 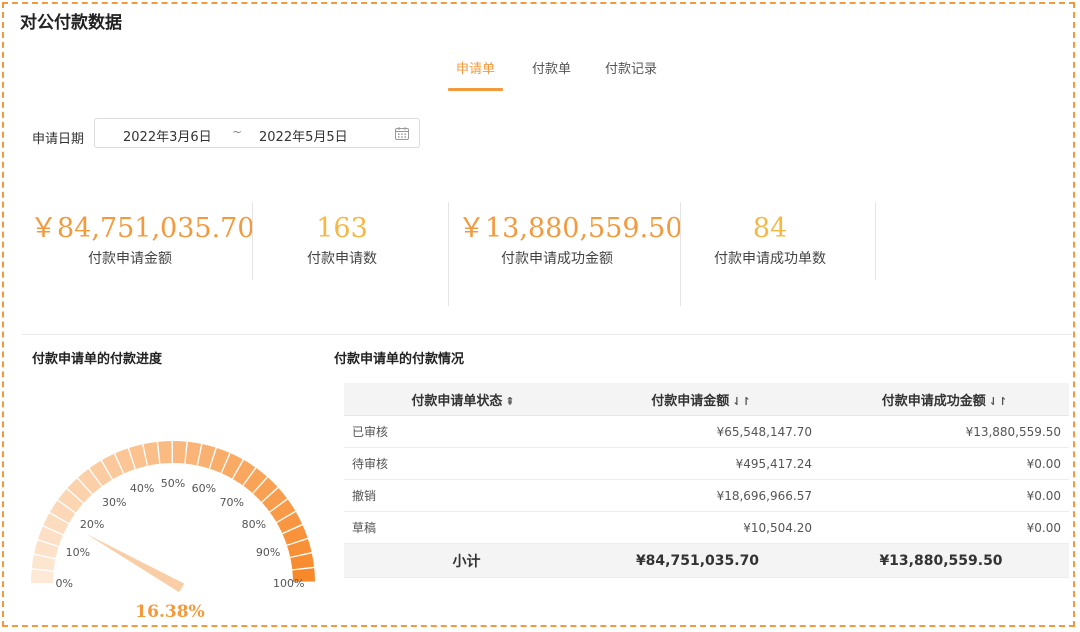 I want to click on column-header-label: 付款申请金额, so click(x=690, y=401).